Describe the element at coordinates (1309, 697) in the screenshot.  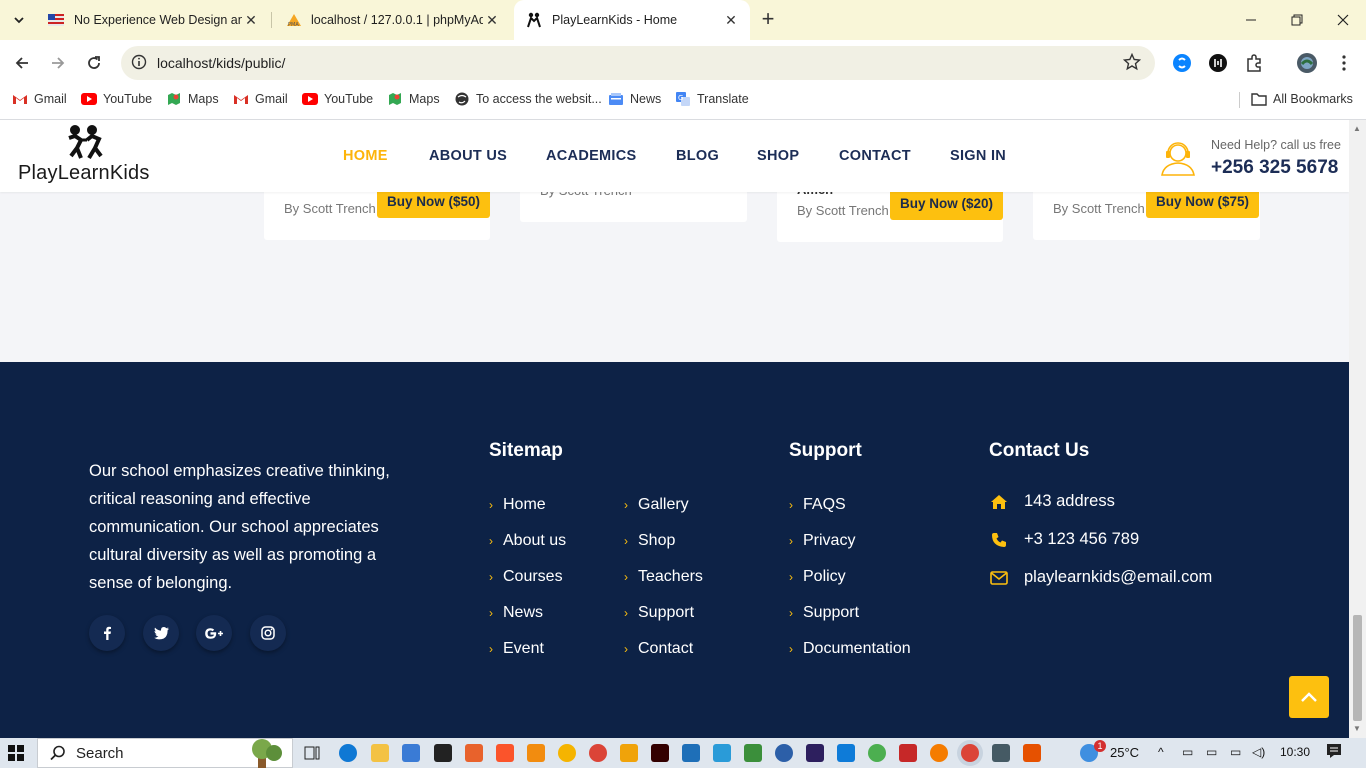
I see `scroll-to-top-button` at that location.